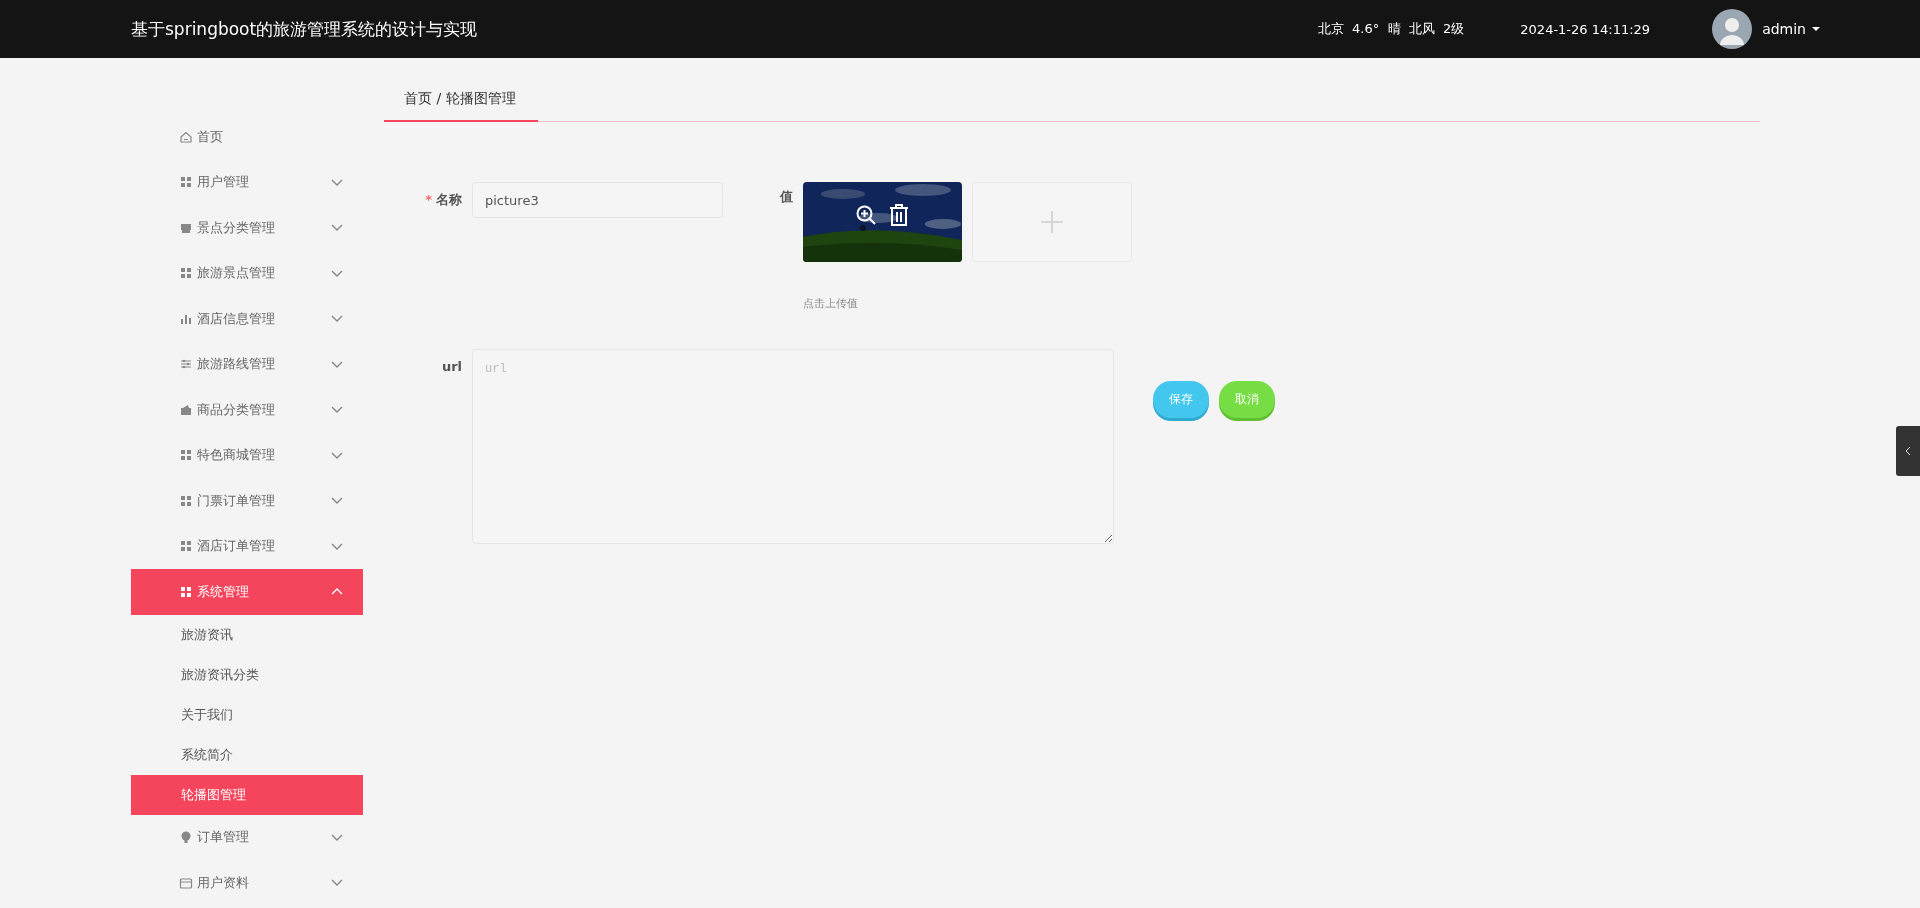  What do you see at coordinates (247, 883) in the screenshot?
I see `menu-item: 用户资料` at bounding box center [247, 883].